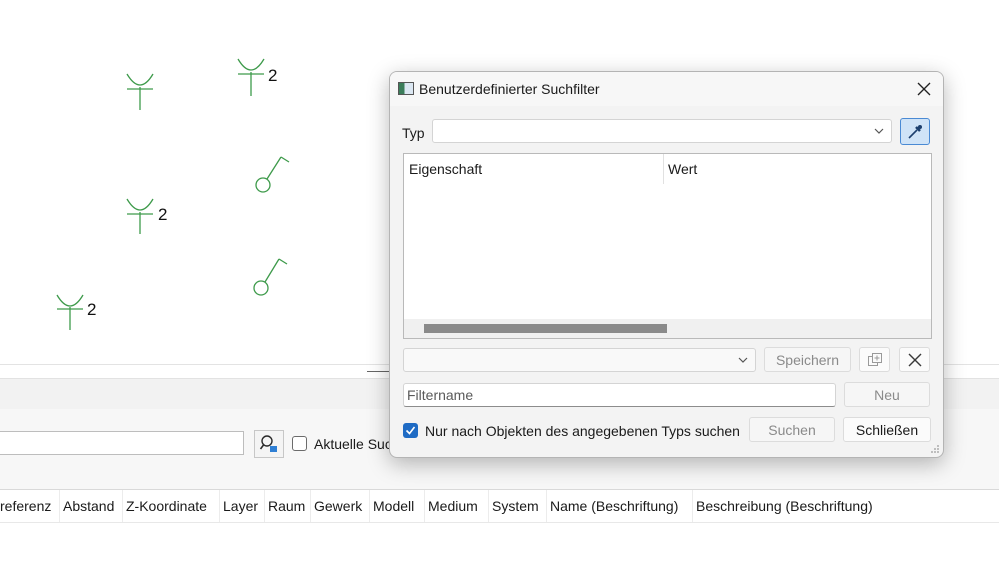 The height and width of the screenshot is (571, 999). What do you see at coordinates (288, 506) in the screenshot?
I see `column-header: Raum` at bounding box center [288, 506].